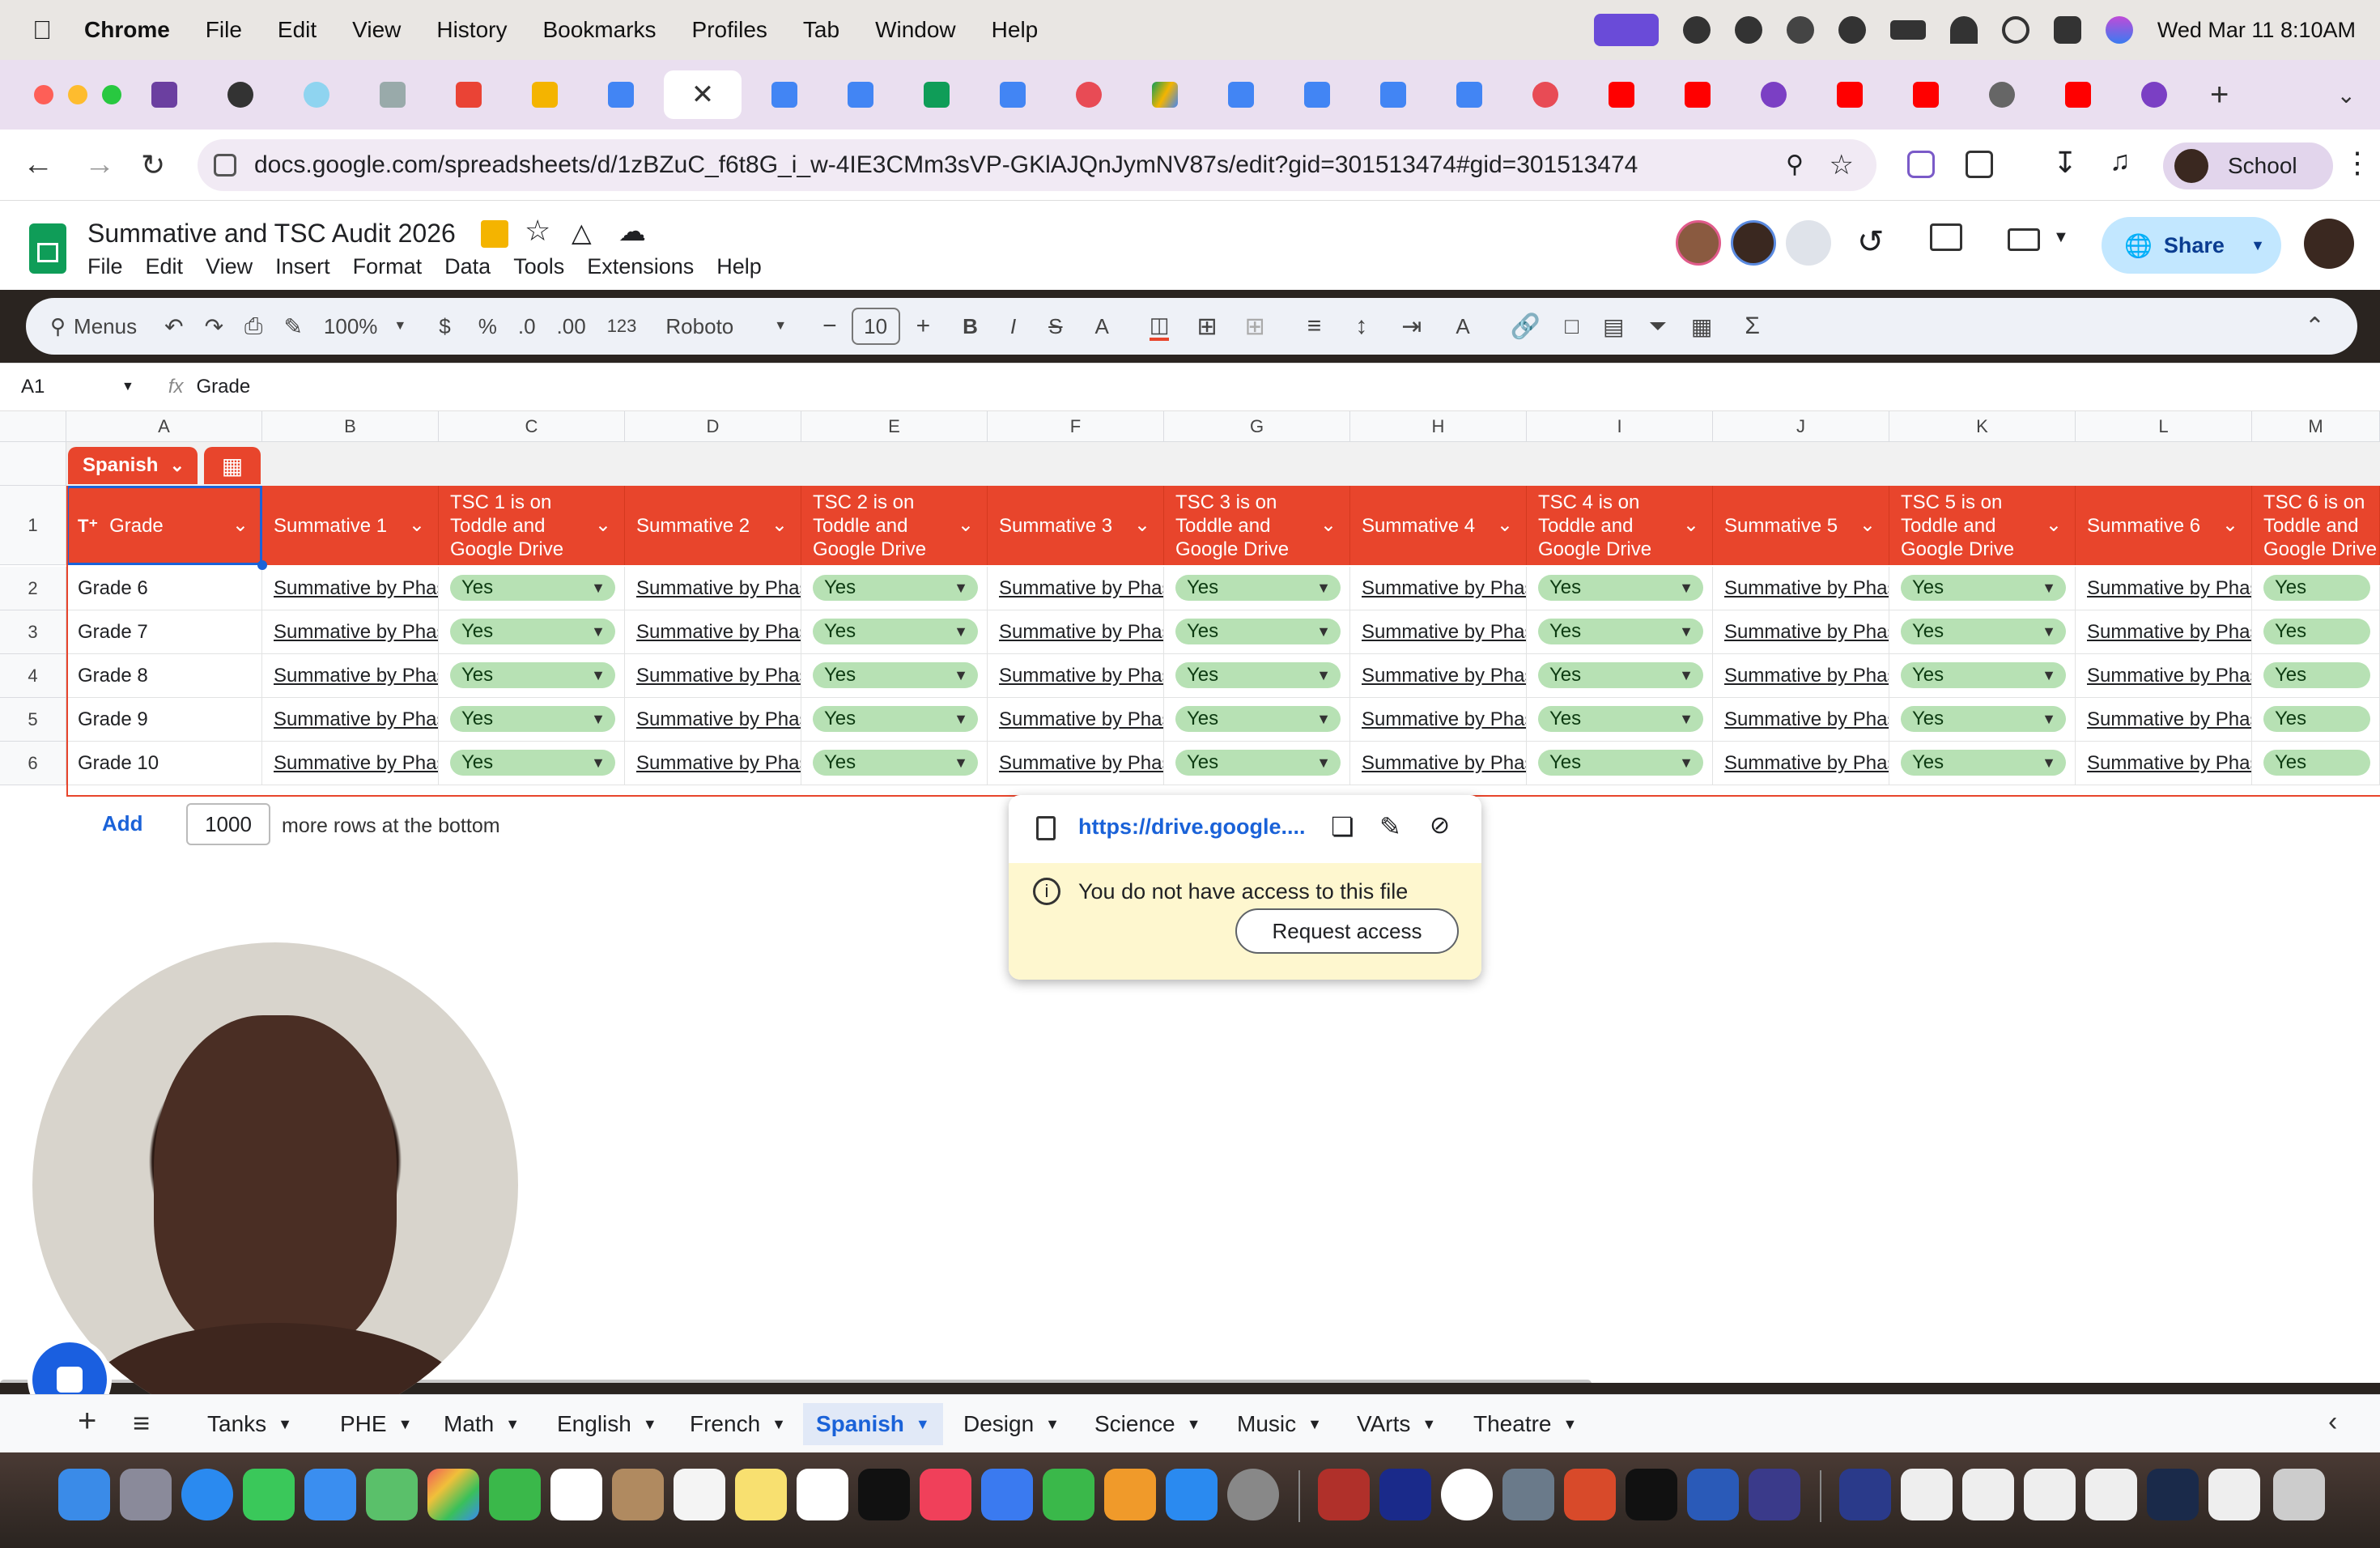 The height and width of the screenshot is (1548, 2380). Describe the element at coordinates (1314, 326) in the screenshot. I see `horizontal-align-icon: ≡` at that location.